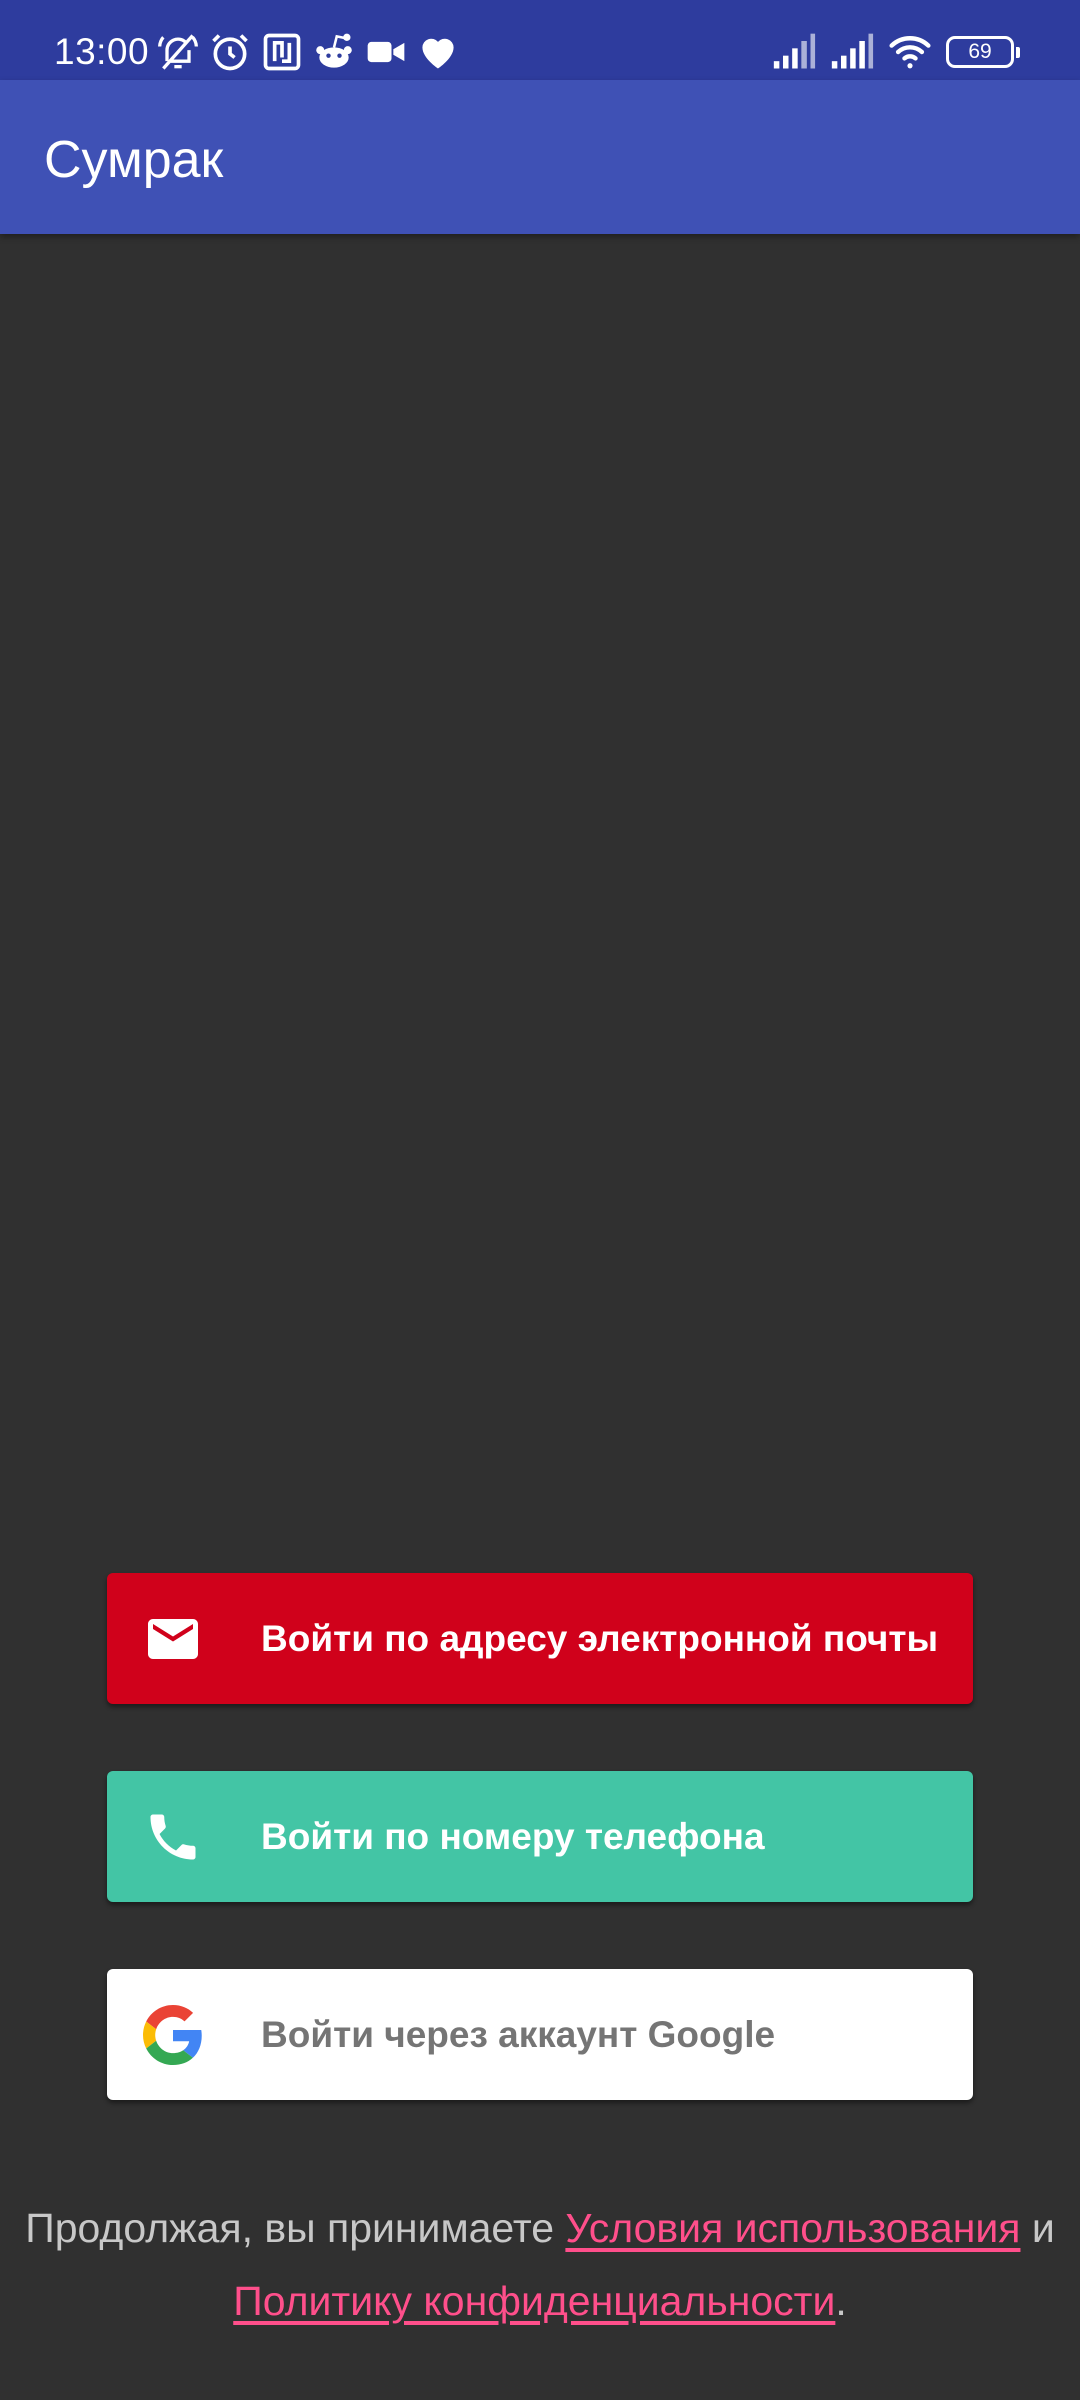 This screenshot has height=2400, width=1080. I want to click on app-bar: Сумрак, so click(540, 157).